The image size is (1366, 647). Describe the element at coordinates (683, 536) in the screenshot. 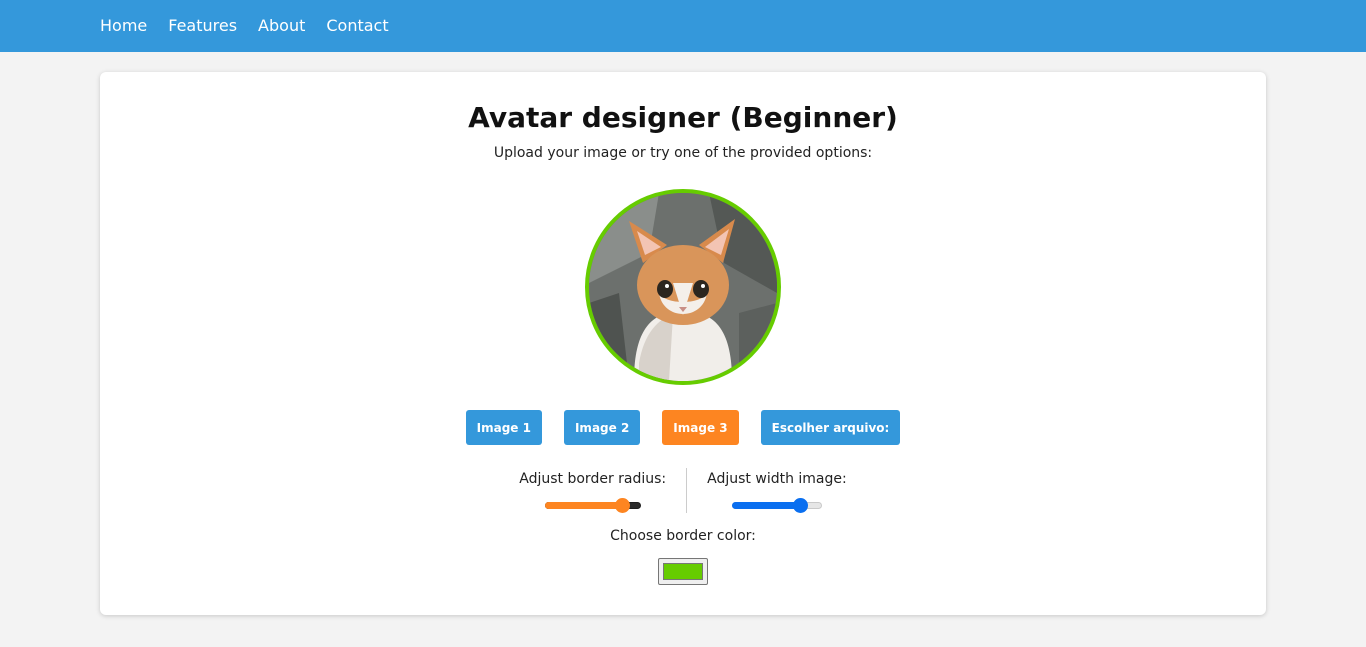

I see `border-color-label: Choose border color:` at that location.